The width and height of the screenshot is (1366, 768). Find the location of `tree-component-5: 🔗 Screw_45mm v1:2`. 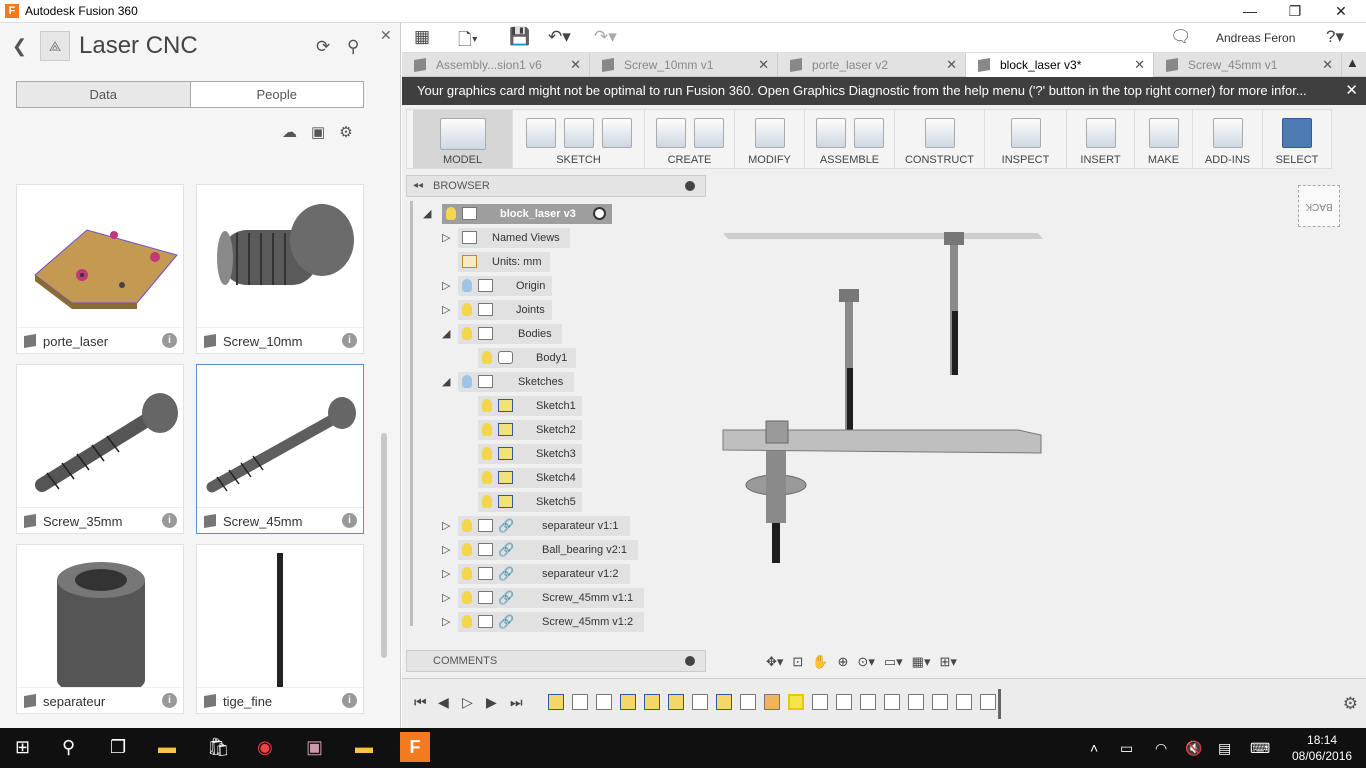

tree-component-5: 🔗 Screw_45mm v1:2 is located at coordinates (551, 622).